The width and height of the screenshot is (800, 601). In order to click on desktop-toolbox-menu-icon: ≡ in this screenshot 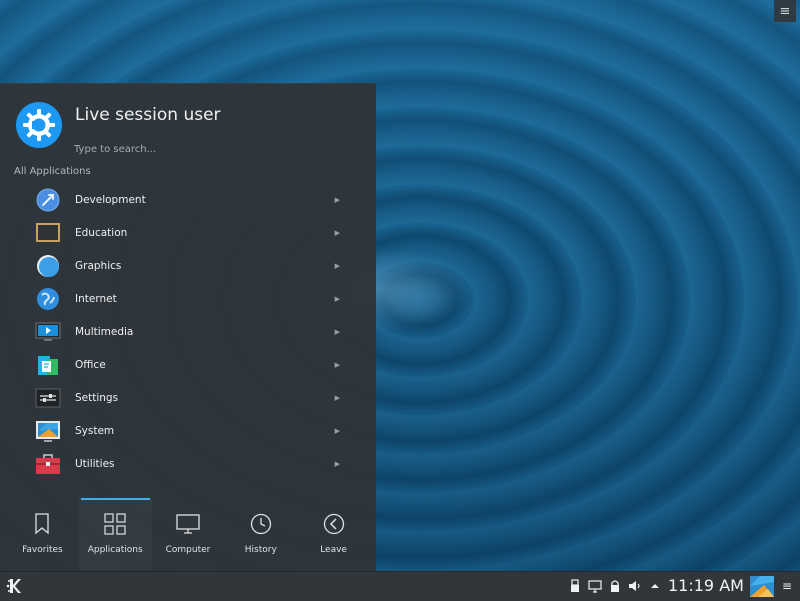, I will do `click(785, 11)`.